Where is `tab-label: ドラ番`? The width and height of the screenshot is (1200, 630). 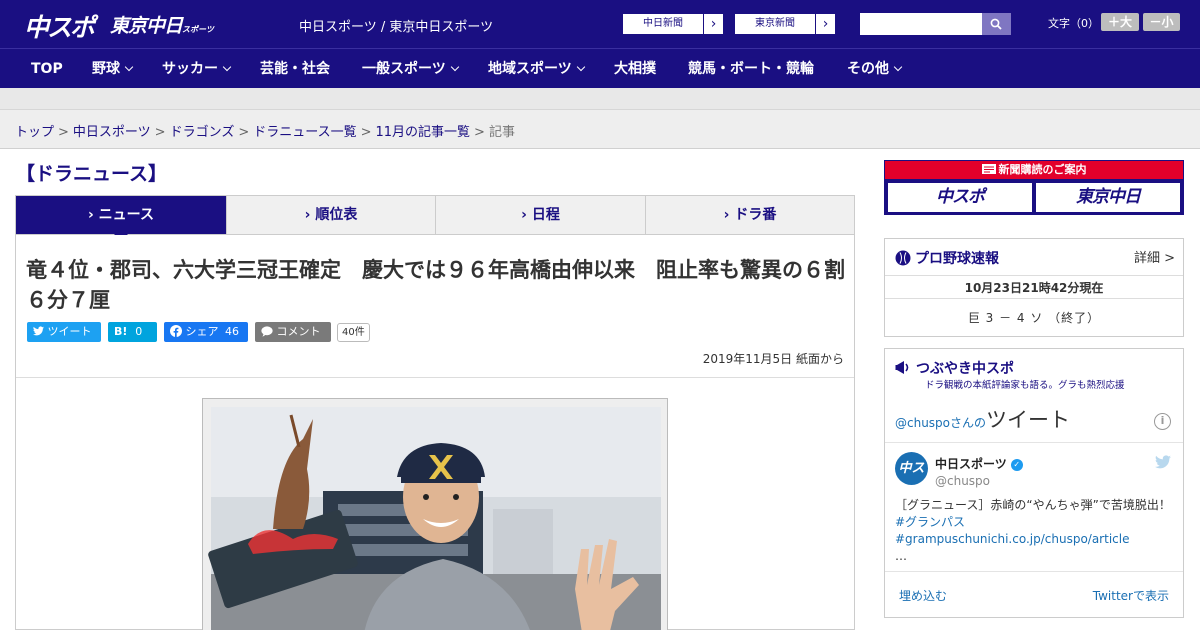 tab-label: ドラ番 is located at coordinates (755, 215).